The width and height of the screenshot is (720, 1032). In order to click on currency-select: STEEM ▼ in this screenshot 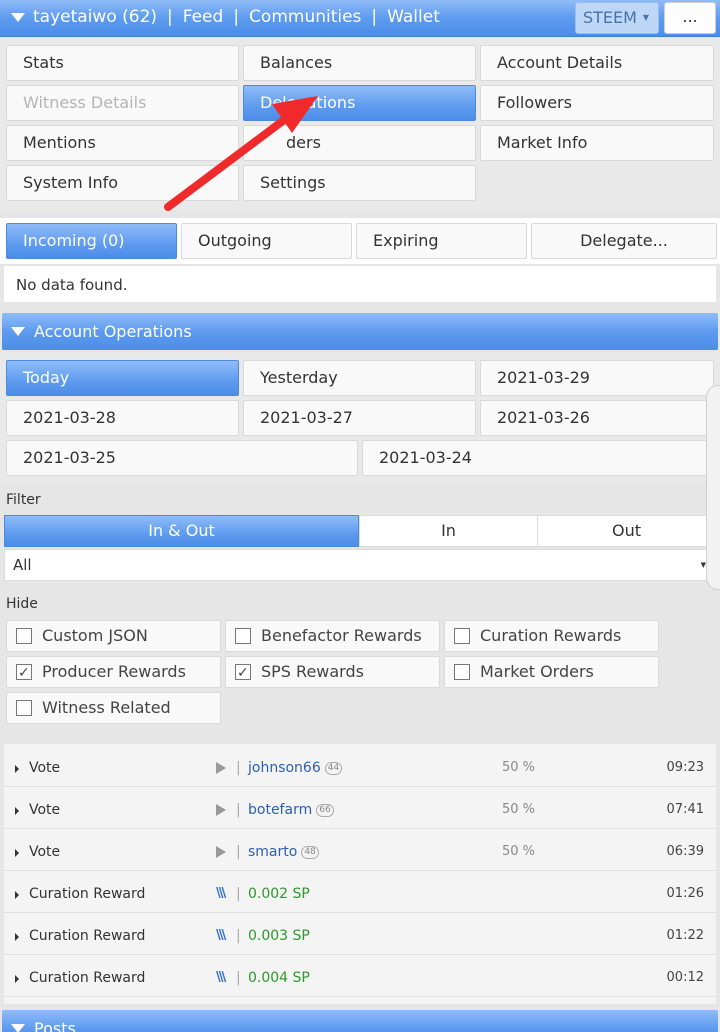, I will do `click(617, 18)`.